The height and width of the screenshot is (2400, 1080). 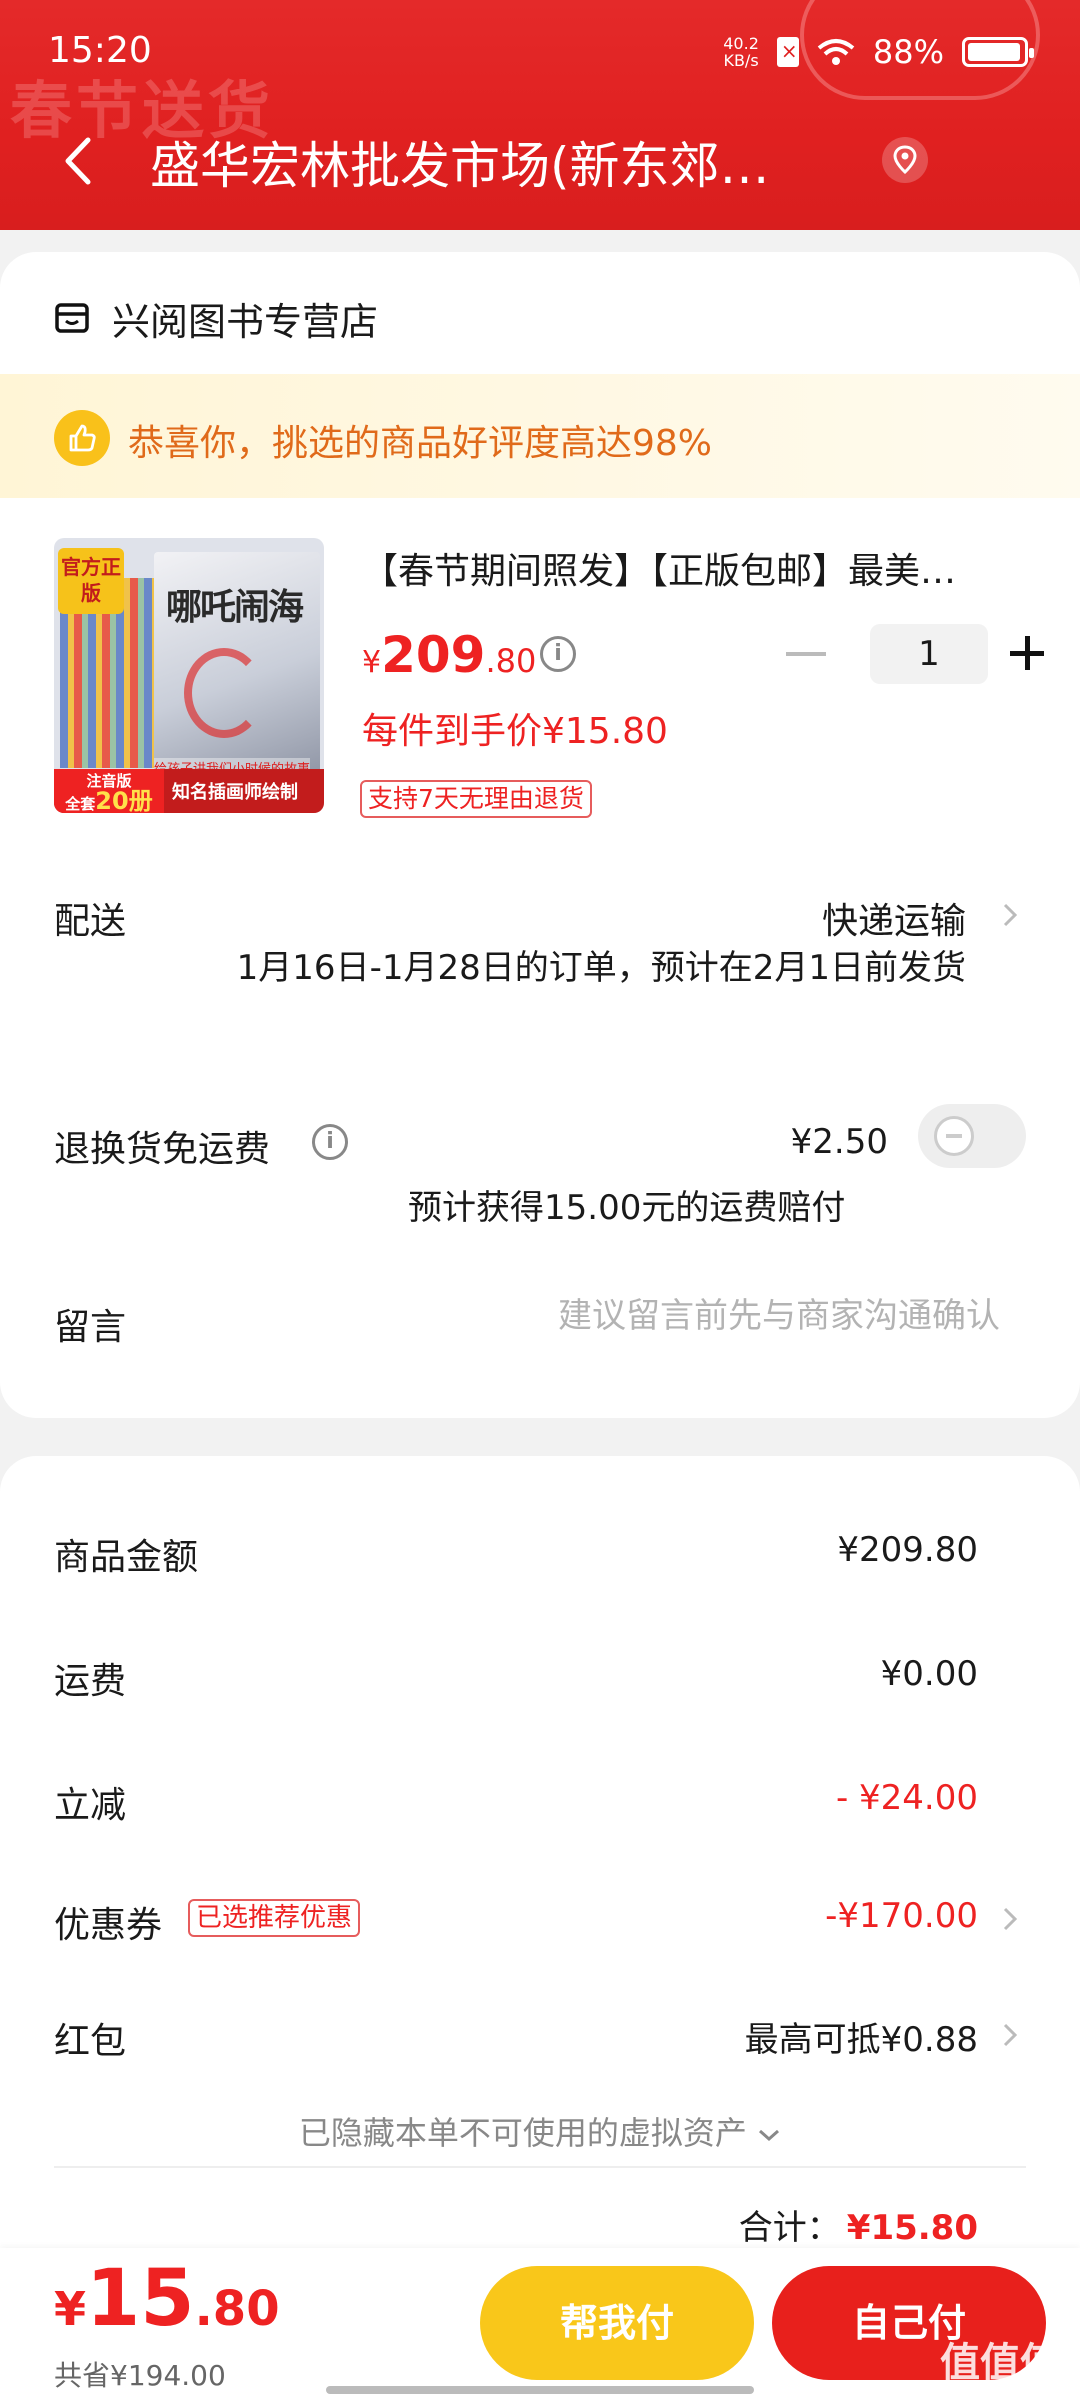 What do you see at coordinates (90, 1681) in the screenshot?
I see `shipping-label: 运费` at bounding box center [90, 1681].